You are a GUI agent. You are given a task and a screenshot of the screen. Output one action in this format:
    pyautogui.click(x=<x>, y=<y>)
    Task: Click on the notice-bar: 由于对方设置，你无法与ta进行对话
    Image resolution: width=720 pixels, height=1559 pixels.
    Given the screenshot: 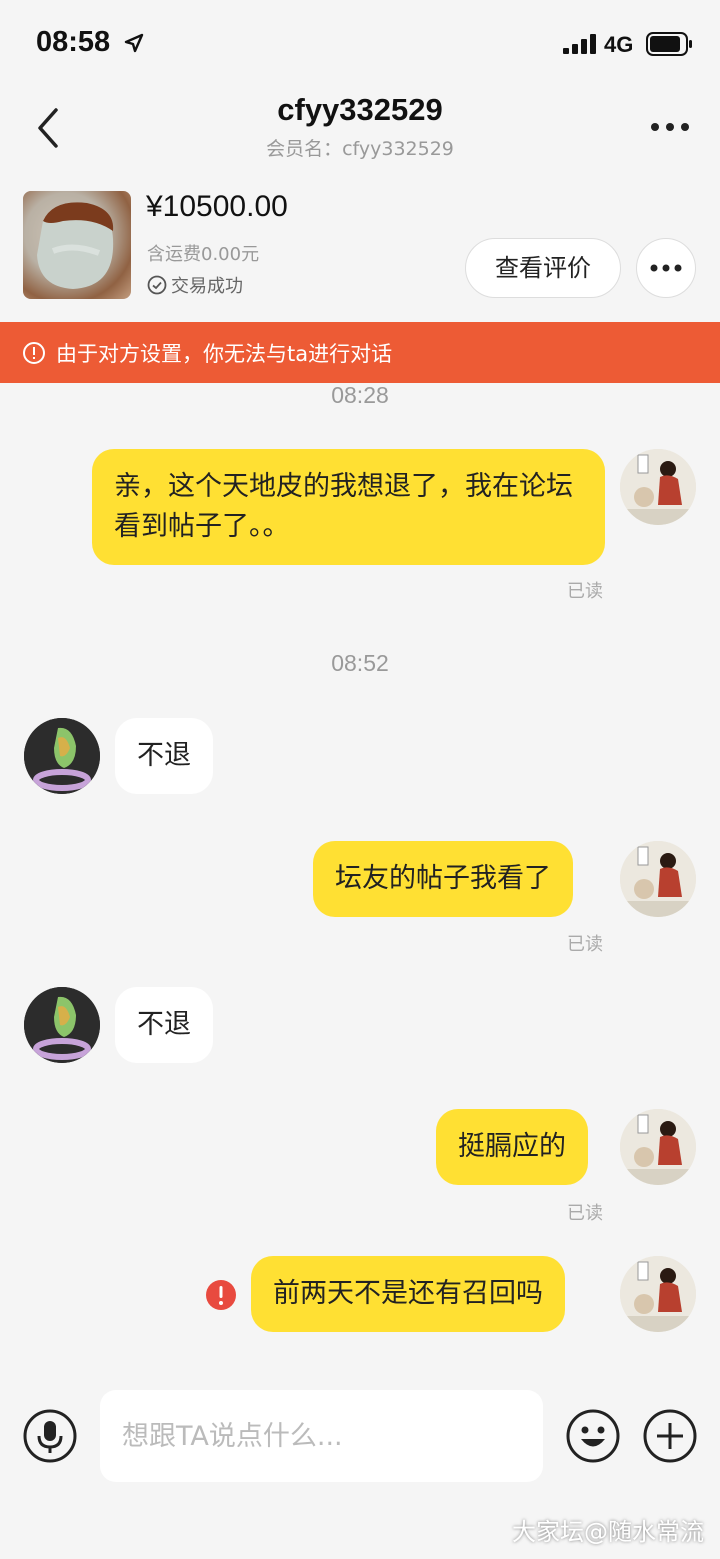 What is the action you would take?
    pyautogui.click(x=360, y=352)
    